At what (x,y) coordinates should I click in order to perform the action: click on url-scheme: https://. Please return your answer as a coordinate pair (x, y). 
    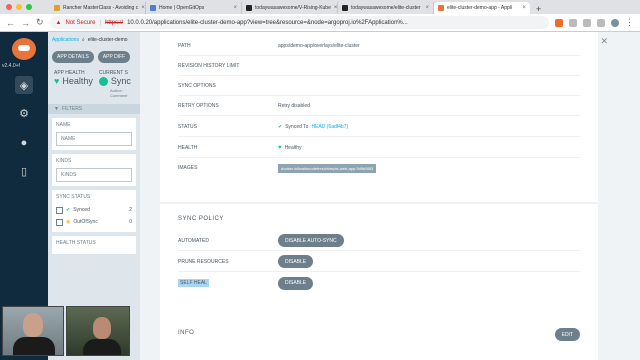
    Looking at the image, I should click on (114, 22).